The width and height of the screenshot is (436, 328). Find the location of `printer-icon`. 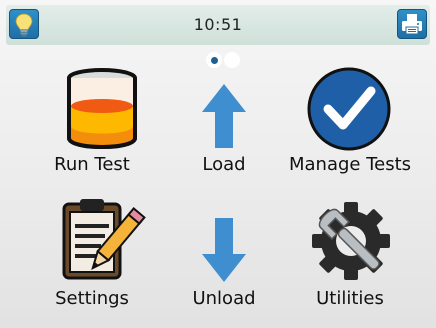

printer-icon is located at coordinates (412, 24).